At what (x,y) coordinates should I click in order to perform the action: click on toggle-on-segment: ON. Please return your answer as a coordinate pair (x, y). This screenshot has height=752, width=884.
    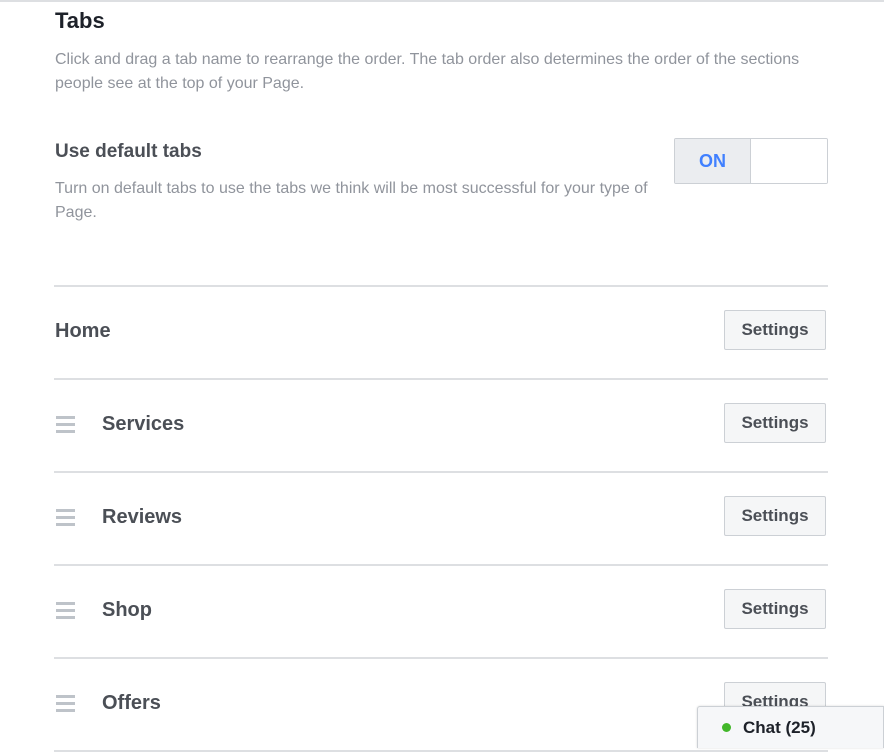
    Looking at the image, I should click on (713, 161).